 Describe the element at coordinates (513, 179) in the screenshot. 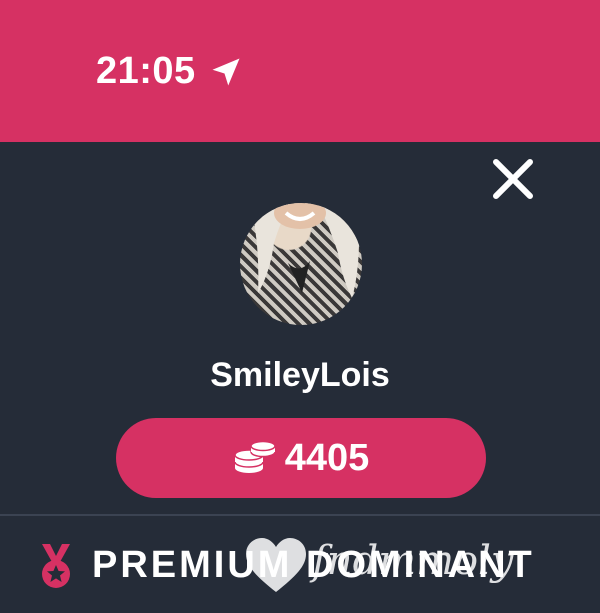

I see `close-icon` at that location.